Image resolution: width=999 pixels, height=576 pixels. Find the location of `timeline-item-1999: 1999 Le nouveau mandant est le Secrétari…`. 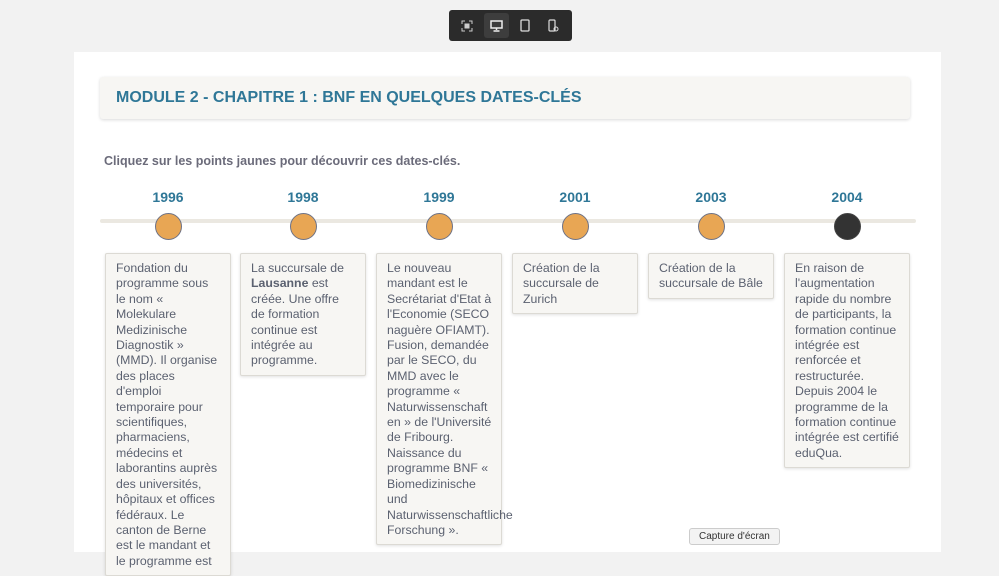

timeline-item-1999: 1999 Le nouveau mandant est le Secrétari… is located at coordinates (444, 367).